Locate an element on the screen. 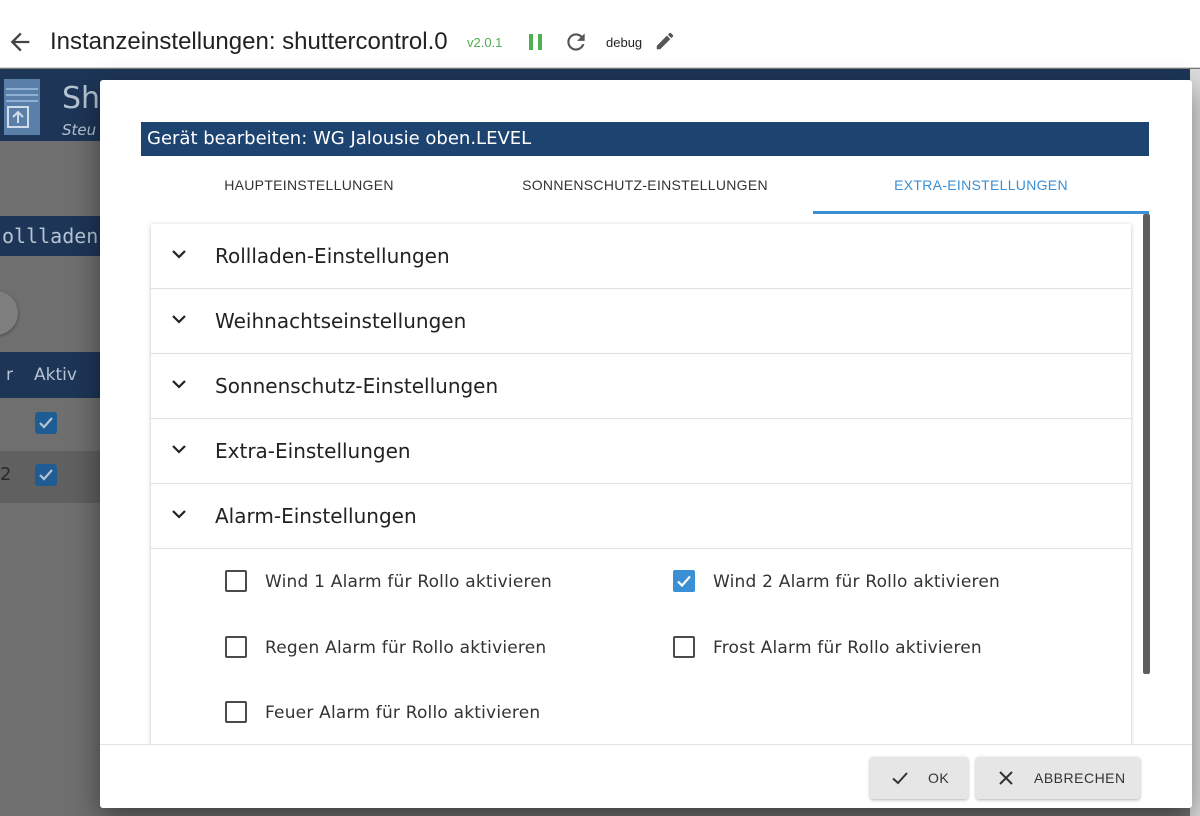 The width and height of the screenshot is (1200, 816). dialog-title-bar: Gerät bearbeiten: WG Jalousie oben.LEVEL is located at coordinates (645, 139).